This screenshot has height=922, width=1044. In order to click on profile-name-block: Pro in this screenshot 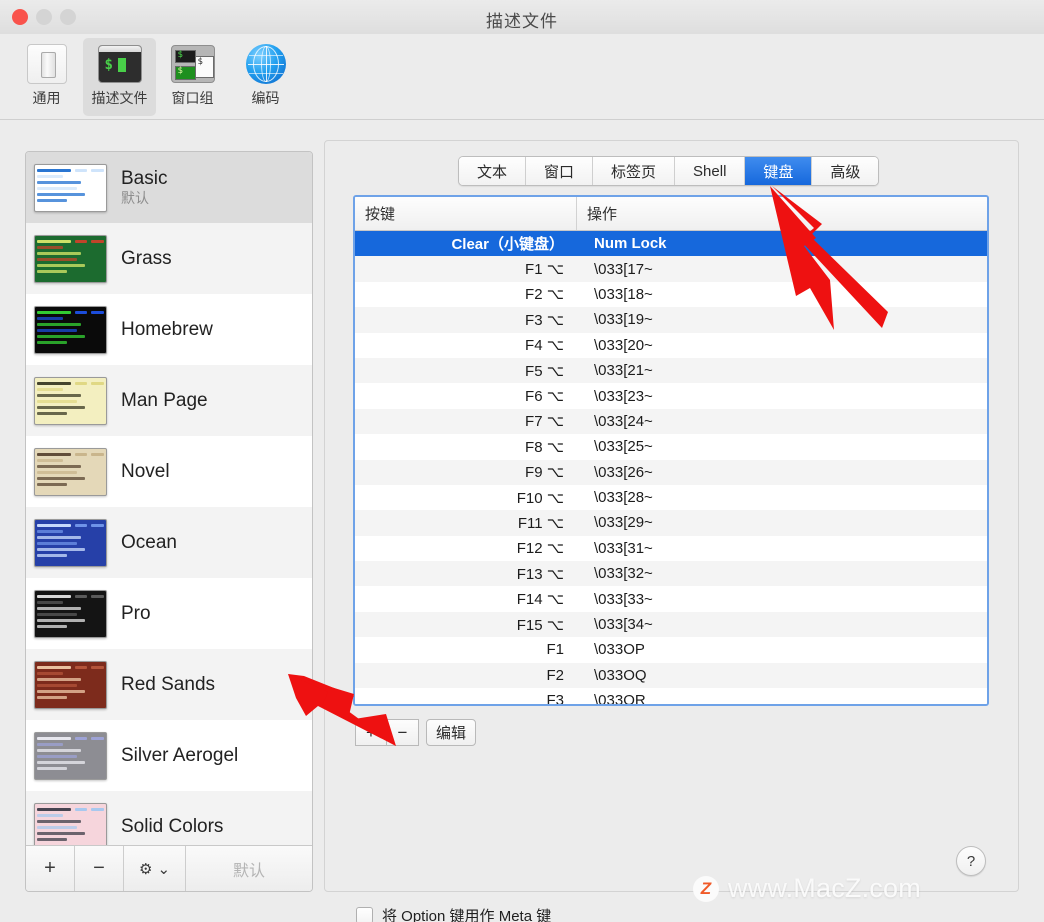, I will do `click(136, 614)`.